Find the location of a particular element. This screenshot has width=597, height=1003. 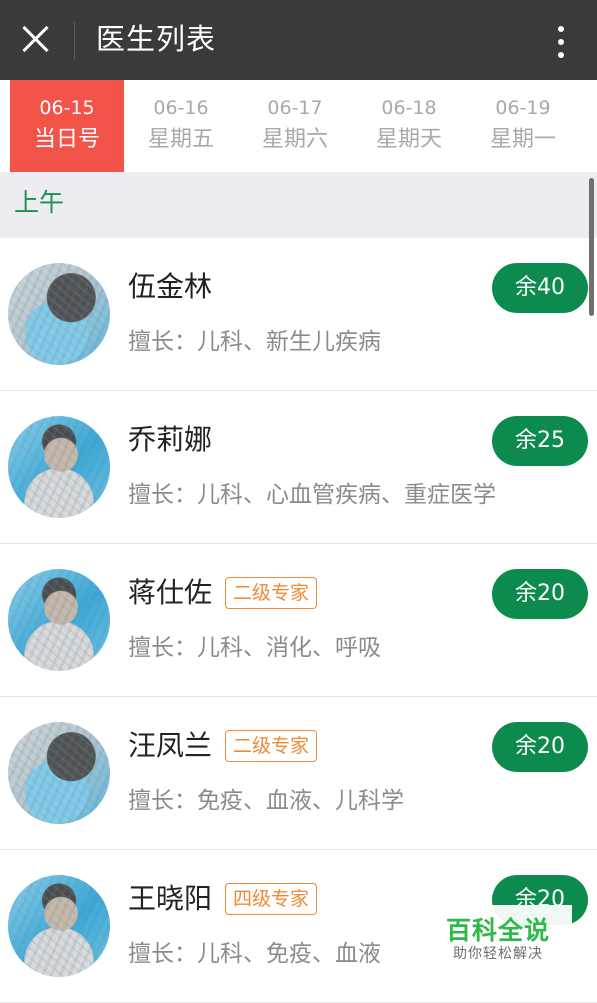

doctor-title-badge: 四级专家 is located at coordinates (271, 899).